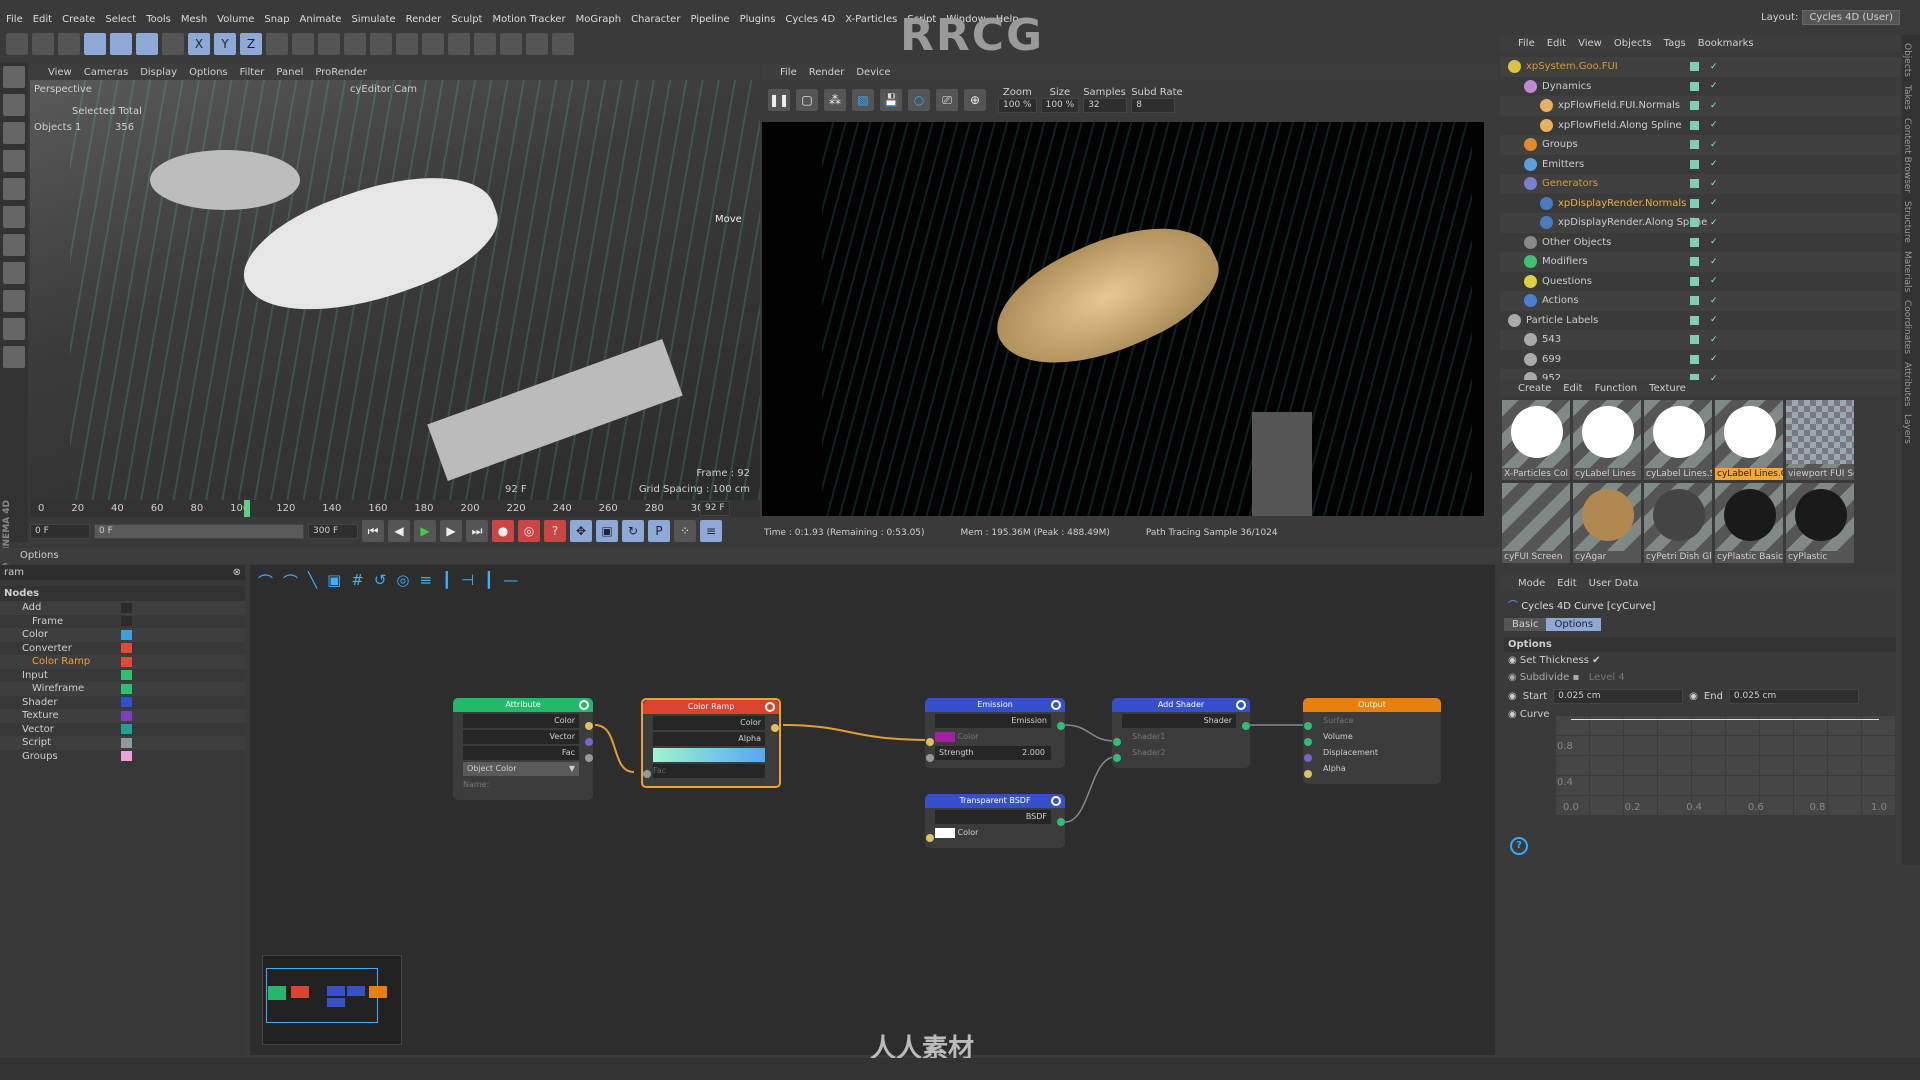 This screenshot has width=1920, height=1080. Describe the element at coordinates (17, 44) in the screenshot. I see `undo-icon` at that location.